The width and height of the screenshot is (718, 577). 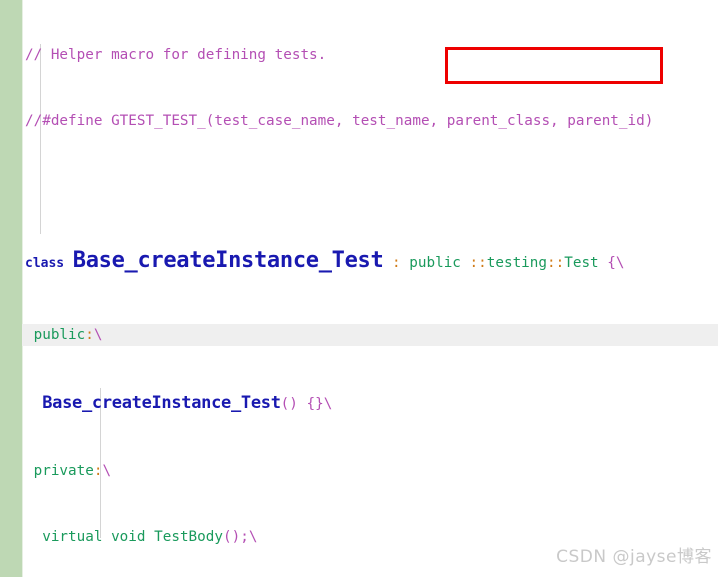 I want to click on code-token: ();, so click(x=236, y=537).